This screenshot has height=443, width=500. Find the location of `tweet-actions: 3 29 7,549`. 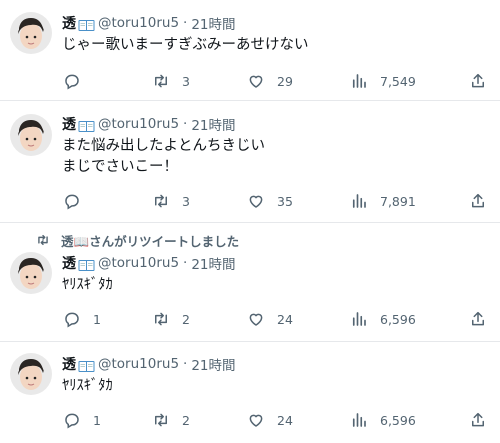

tweet-actions: 3 29 7,549 is located at coordinates (275, 81).